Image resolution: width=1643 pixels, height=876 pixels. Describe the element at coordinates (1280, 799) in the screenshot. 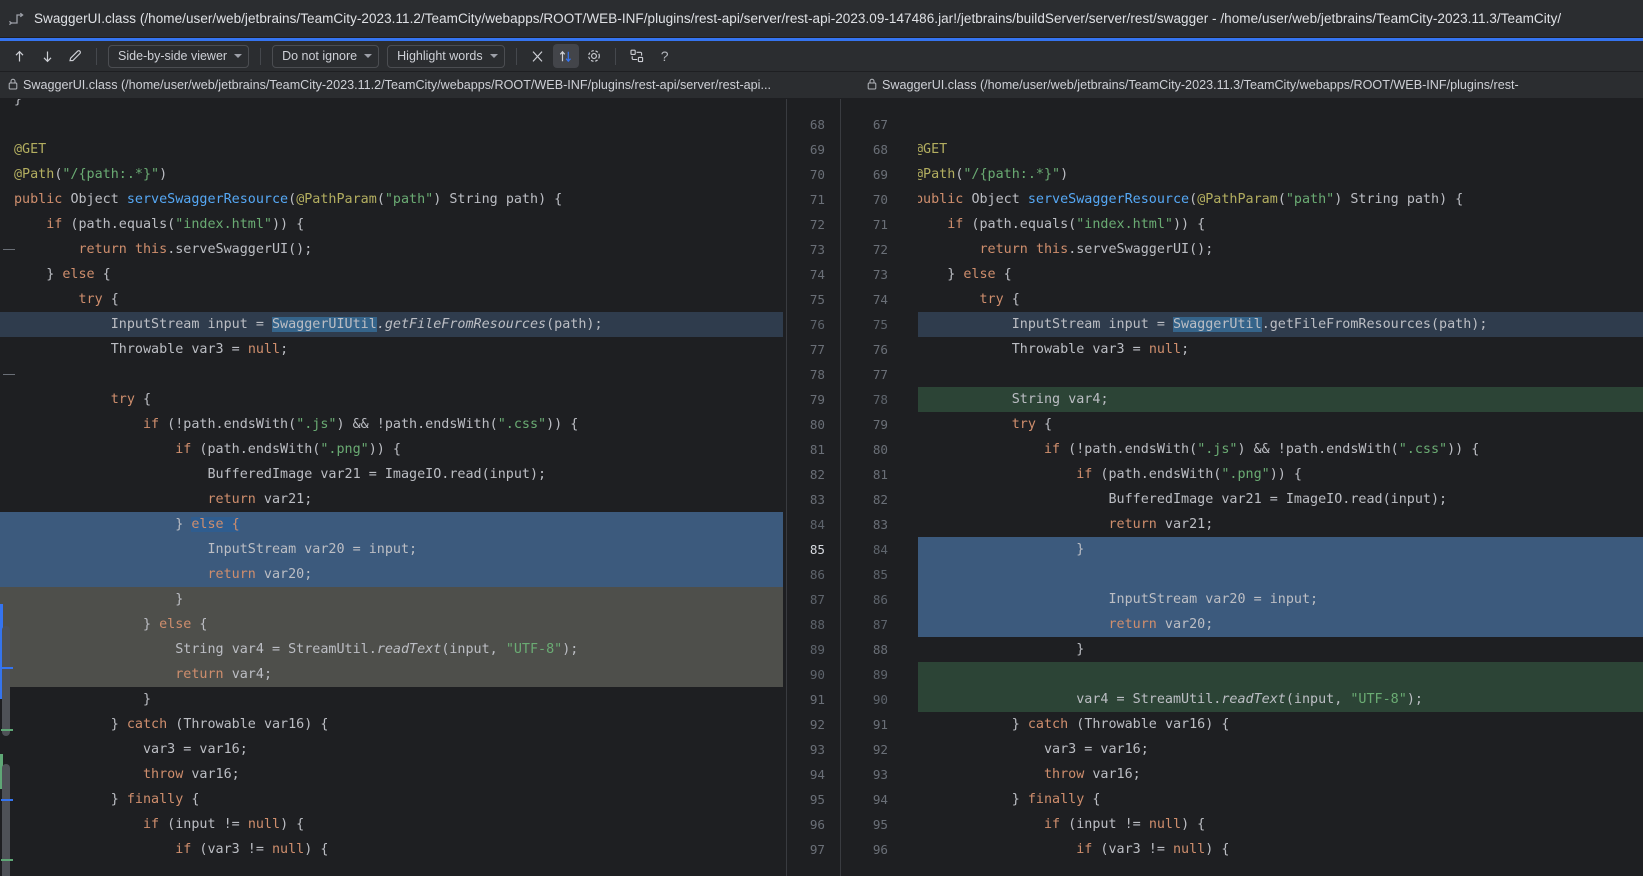

I see `right-code-line: } finally {` at that location.